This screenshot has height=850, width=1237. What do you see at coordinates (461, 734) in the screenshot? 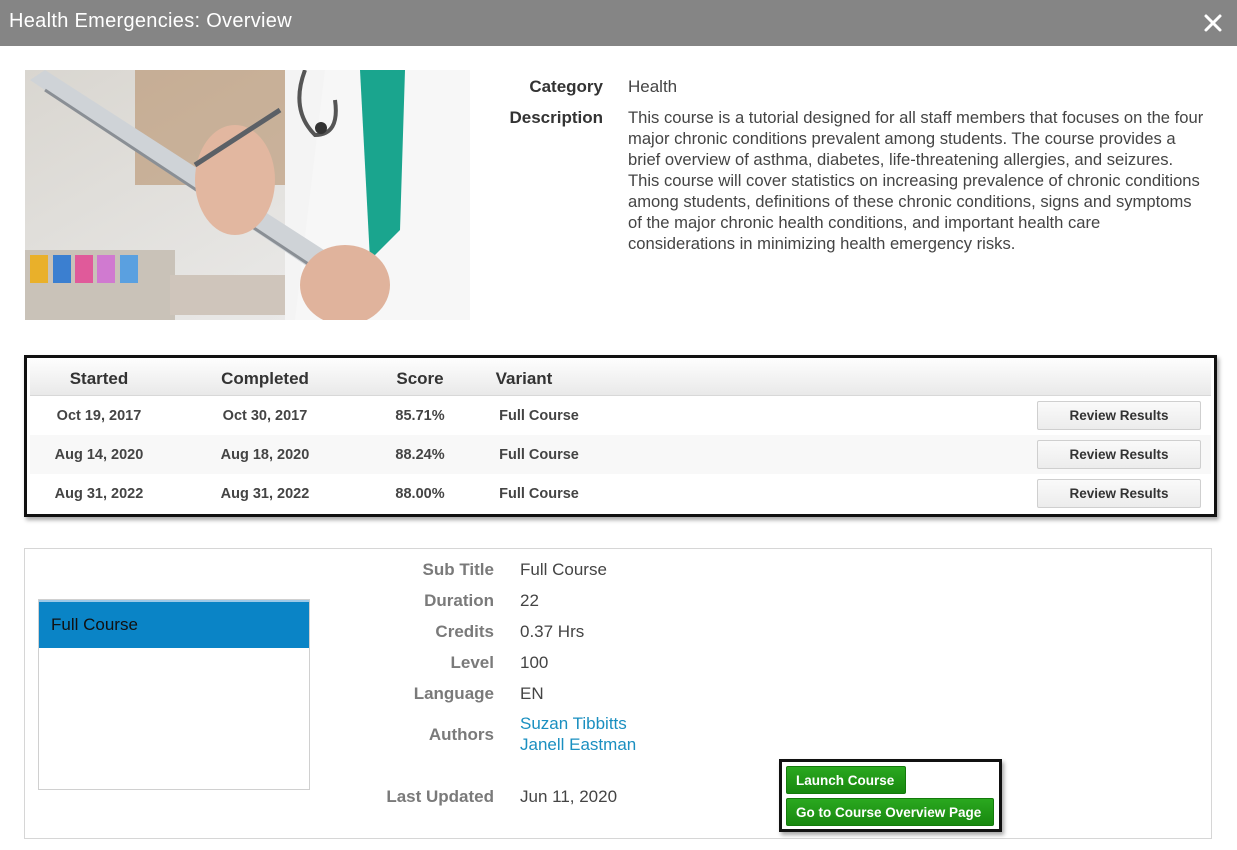
I see `authors-label: Authors` at bounding box center [461, 734].